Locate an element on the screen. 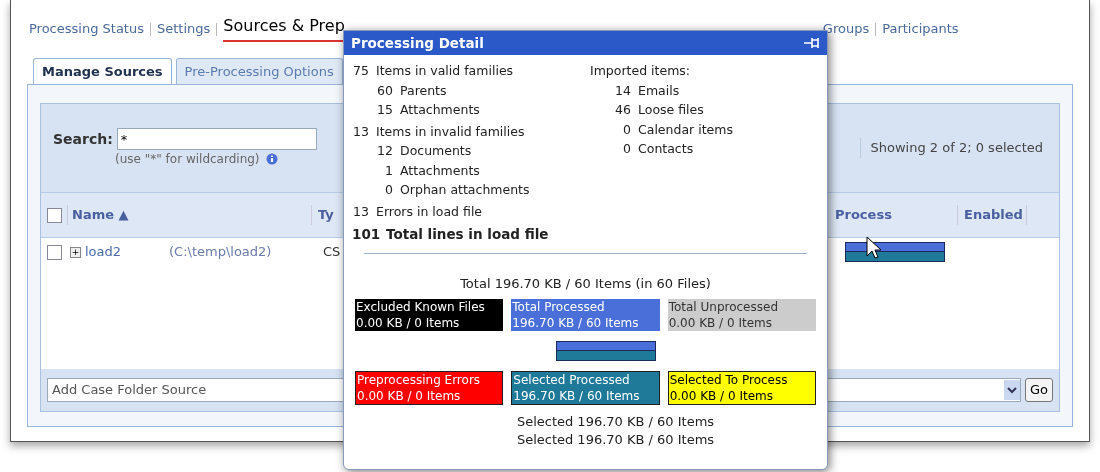 The width and height of the screenshot is (1100, 472). popup-title: Processing Detail is located at coordinates (417, 43).